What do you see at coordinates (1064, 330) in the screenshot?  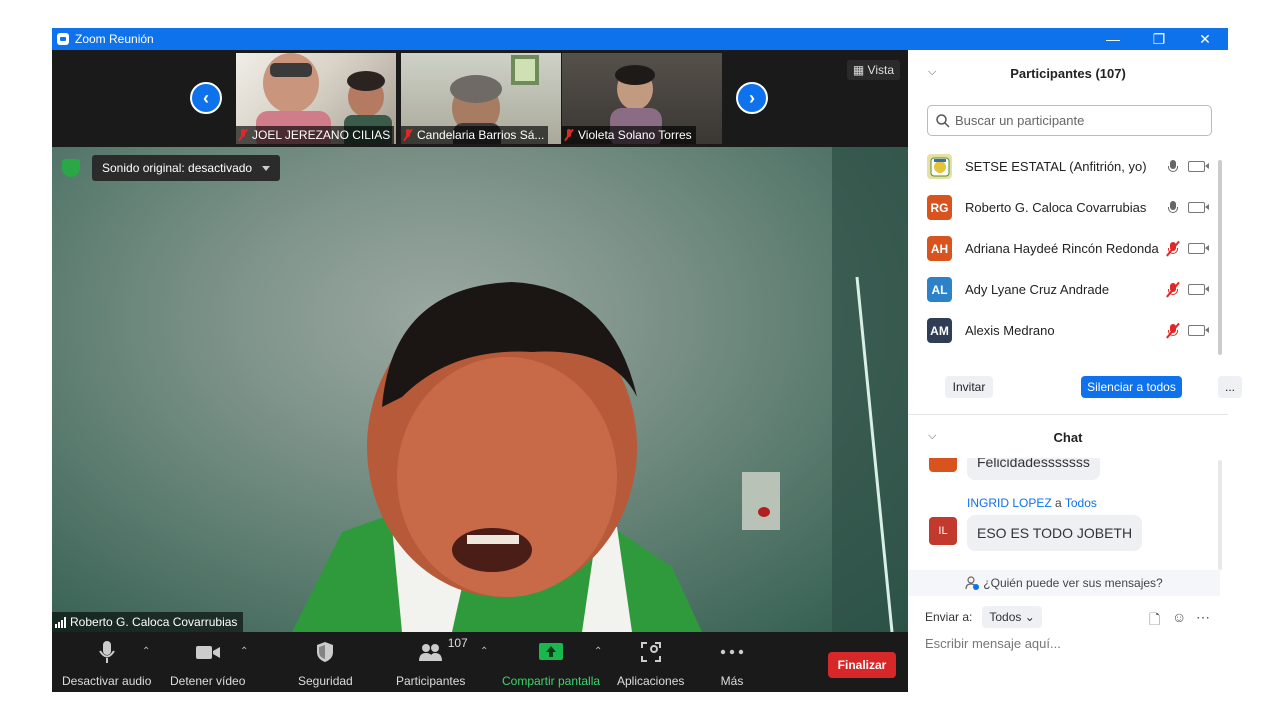 I see `participant-row: AM Alexis Medrano` at bounding box center [1064, 330].